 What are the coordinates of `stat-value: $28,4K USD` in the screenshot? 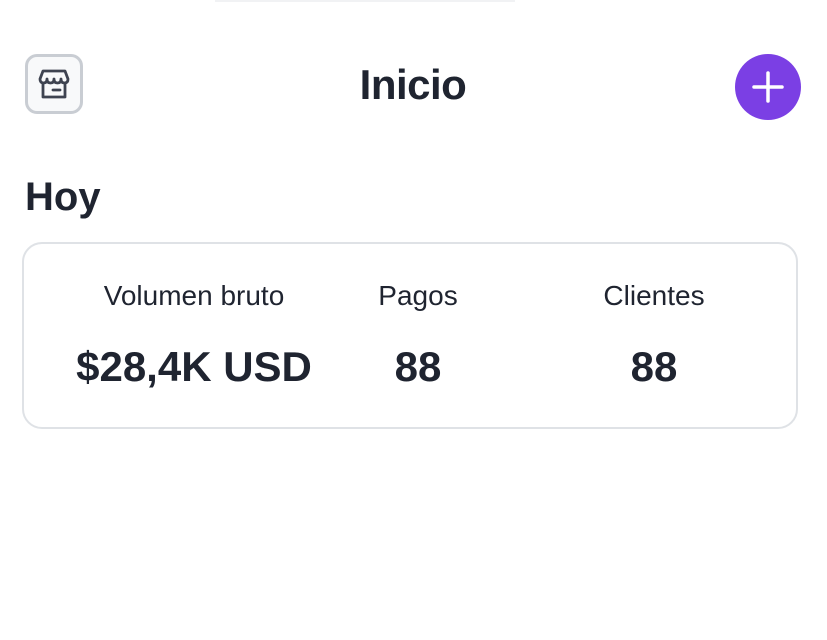 It's located at (194, 366).